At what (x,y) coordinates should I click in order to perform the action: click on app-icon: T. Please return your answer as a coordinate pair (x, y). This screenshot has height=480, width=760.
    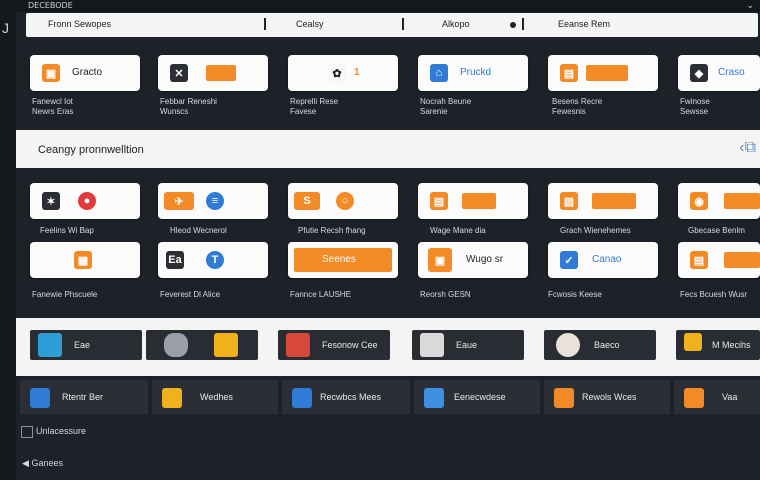
    Looking at the image, I should click on (215, 260).